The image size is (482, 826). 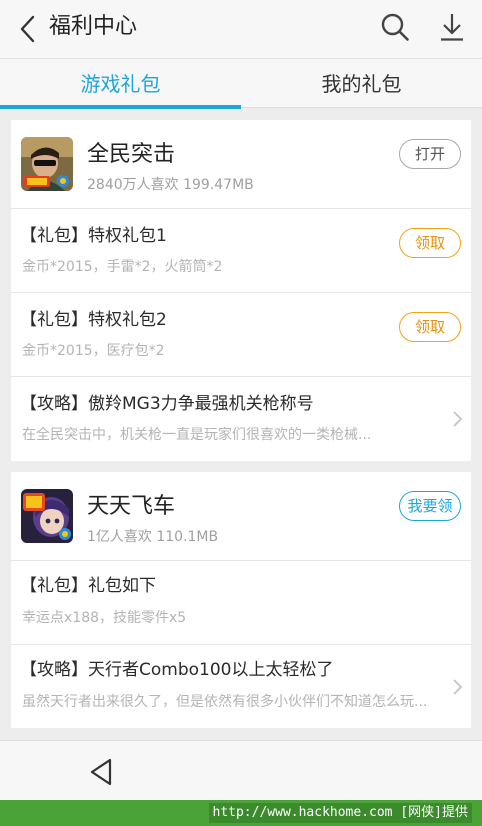 I want to click on gift-desc: 金币*2015，手雷*2，火箭筒*2, so click(x=122, y=267).